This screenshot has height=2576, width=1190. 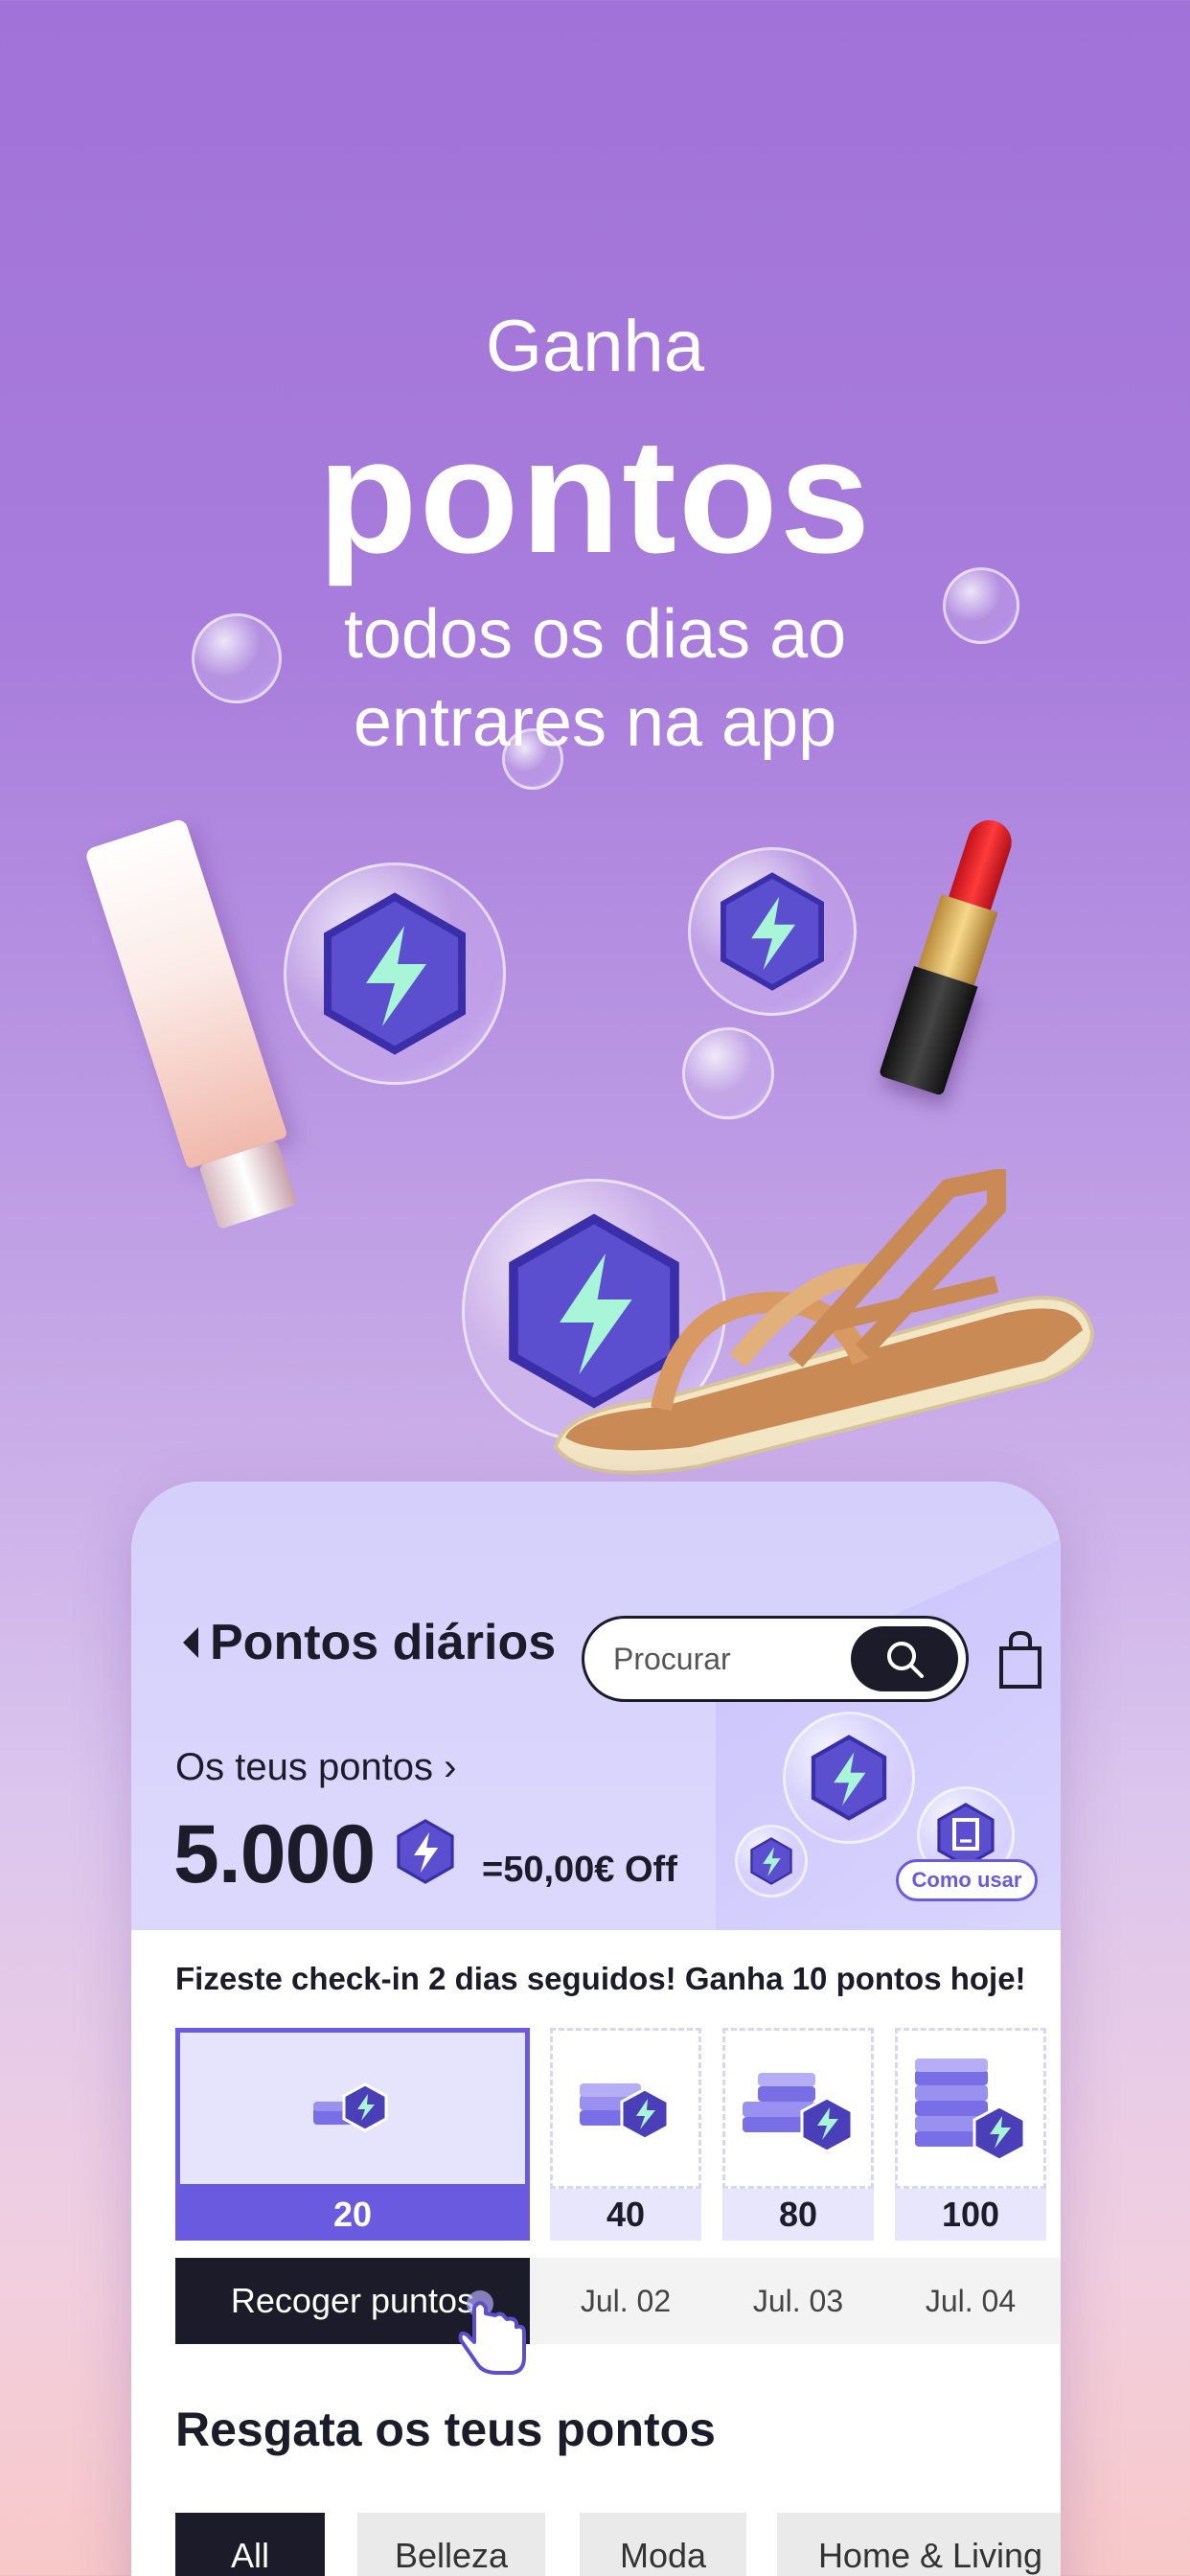 What do you see at coordinates (776, 1659) in the screenshot?
I see `search-input: Procurar` at bounding box center [776, 1659].